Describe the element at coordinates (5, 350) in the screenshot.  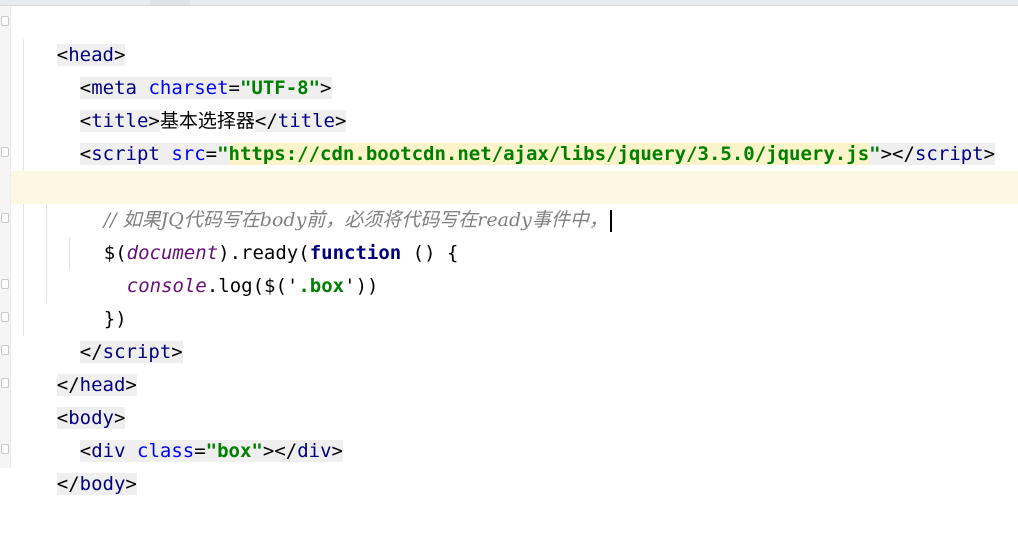
I see `fold-marker-head-end` at that location.